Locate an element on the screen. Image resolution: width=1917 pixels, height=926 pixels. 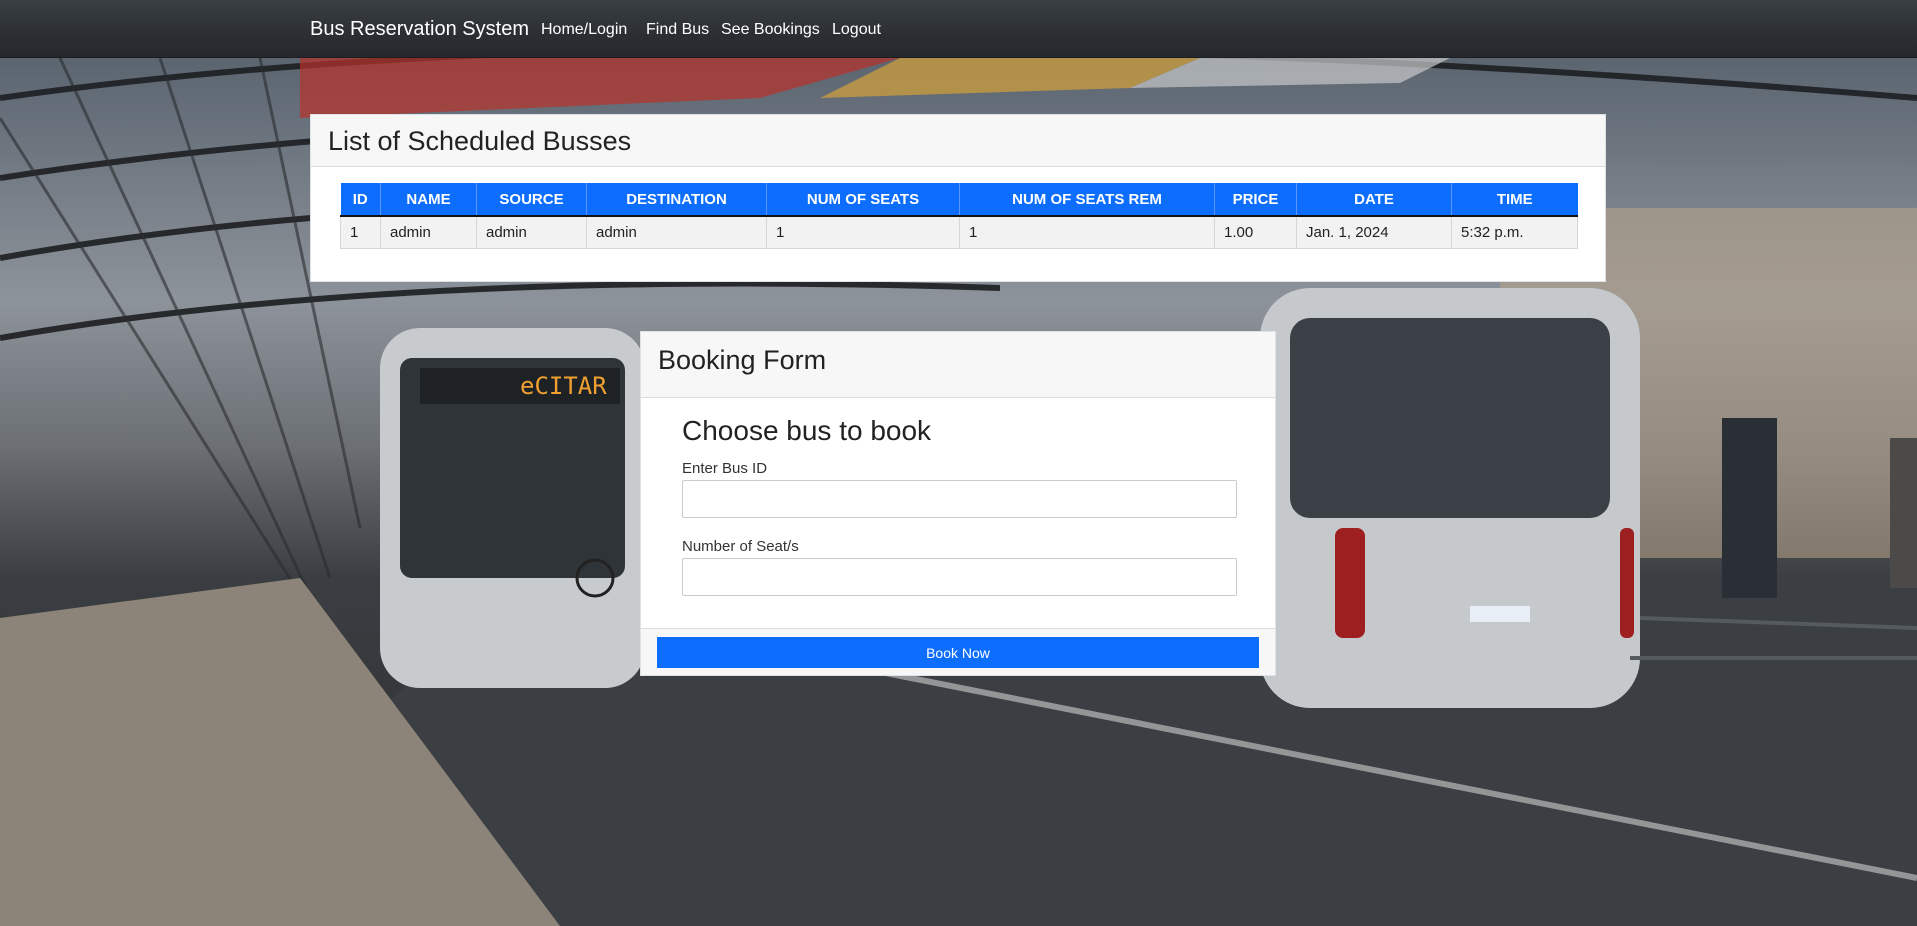
column-header-date: DATE is located at coordinates (1374, 200).